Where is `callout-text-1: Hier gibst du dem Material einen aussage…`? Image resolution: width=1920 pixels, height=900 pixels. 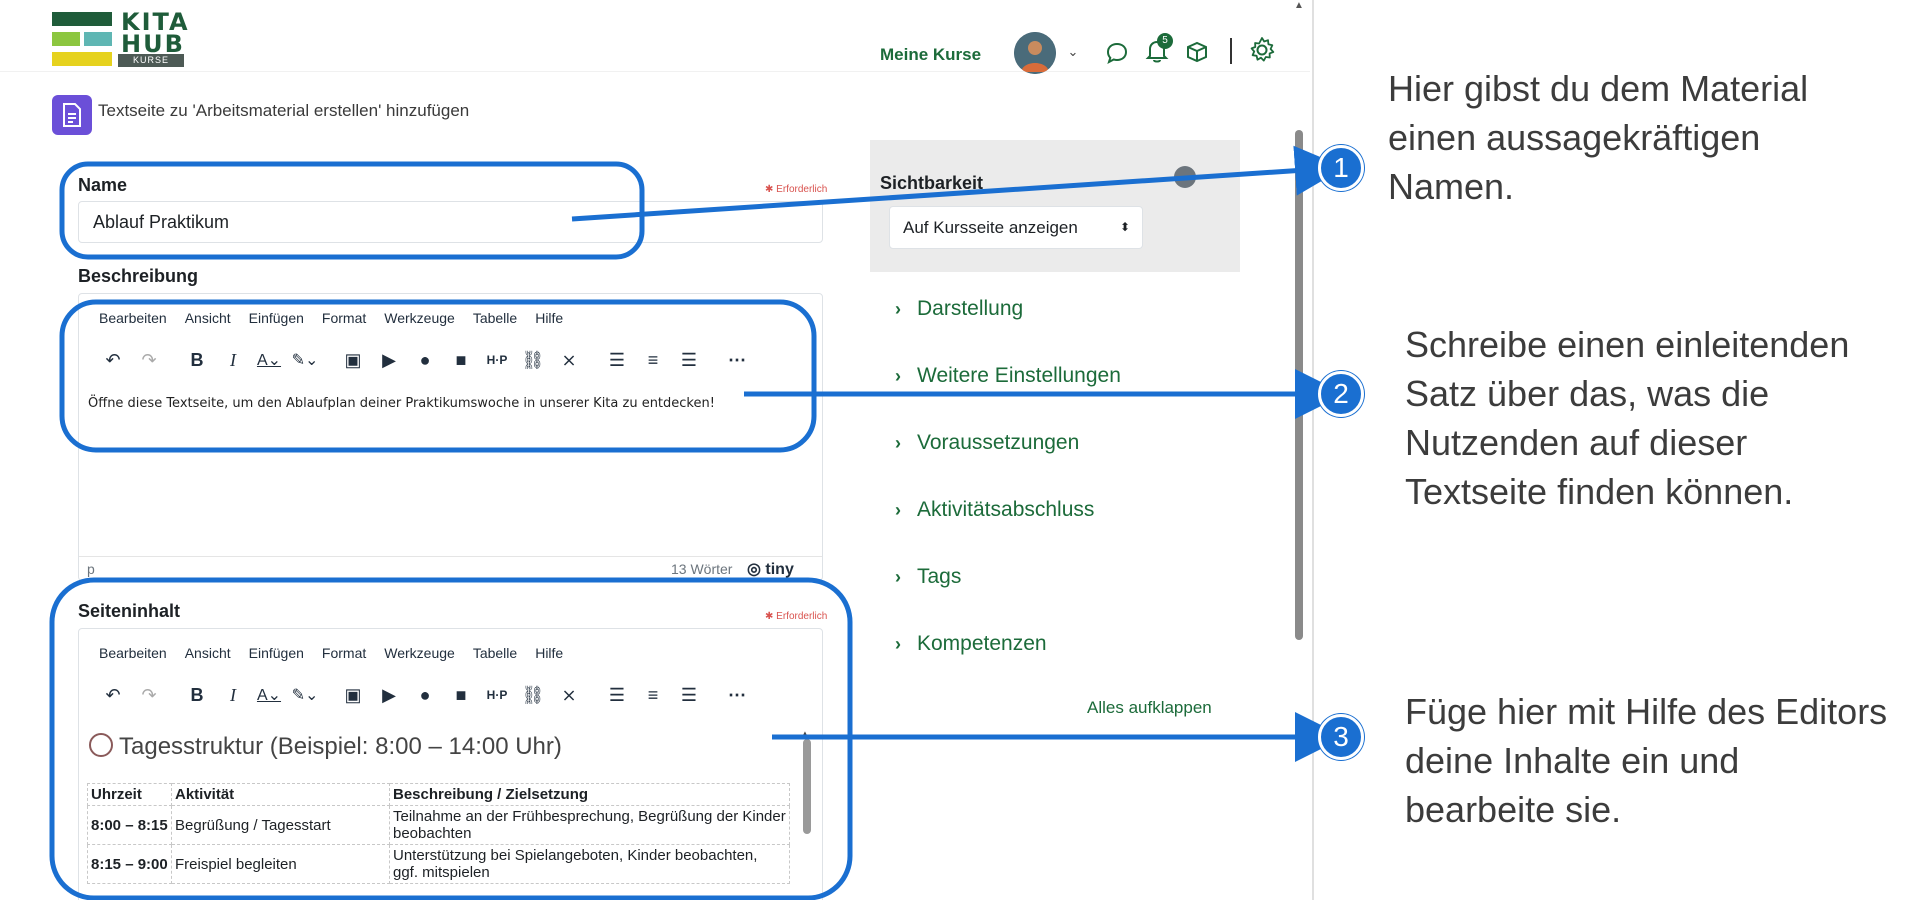
callout-text-1: Hier gibst du dem Material einen aussage… is located at coordinates (1598, 137).